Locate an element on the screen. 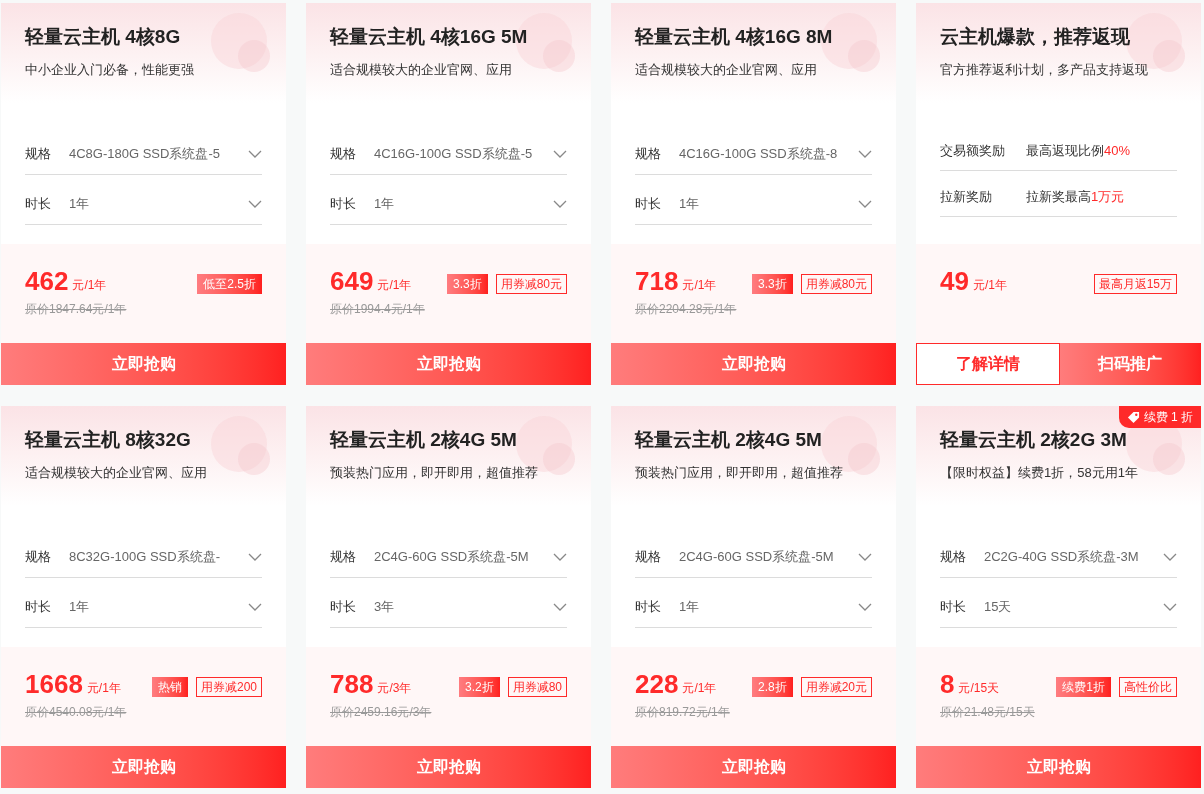 The height and width of the screenshot is (794, 1204). coupon-tag: 最高月返15万 is located at coordinates (1135, 284).